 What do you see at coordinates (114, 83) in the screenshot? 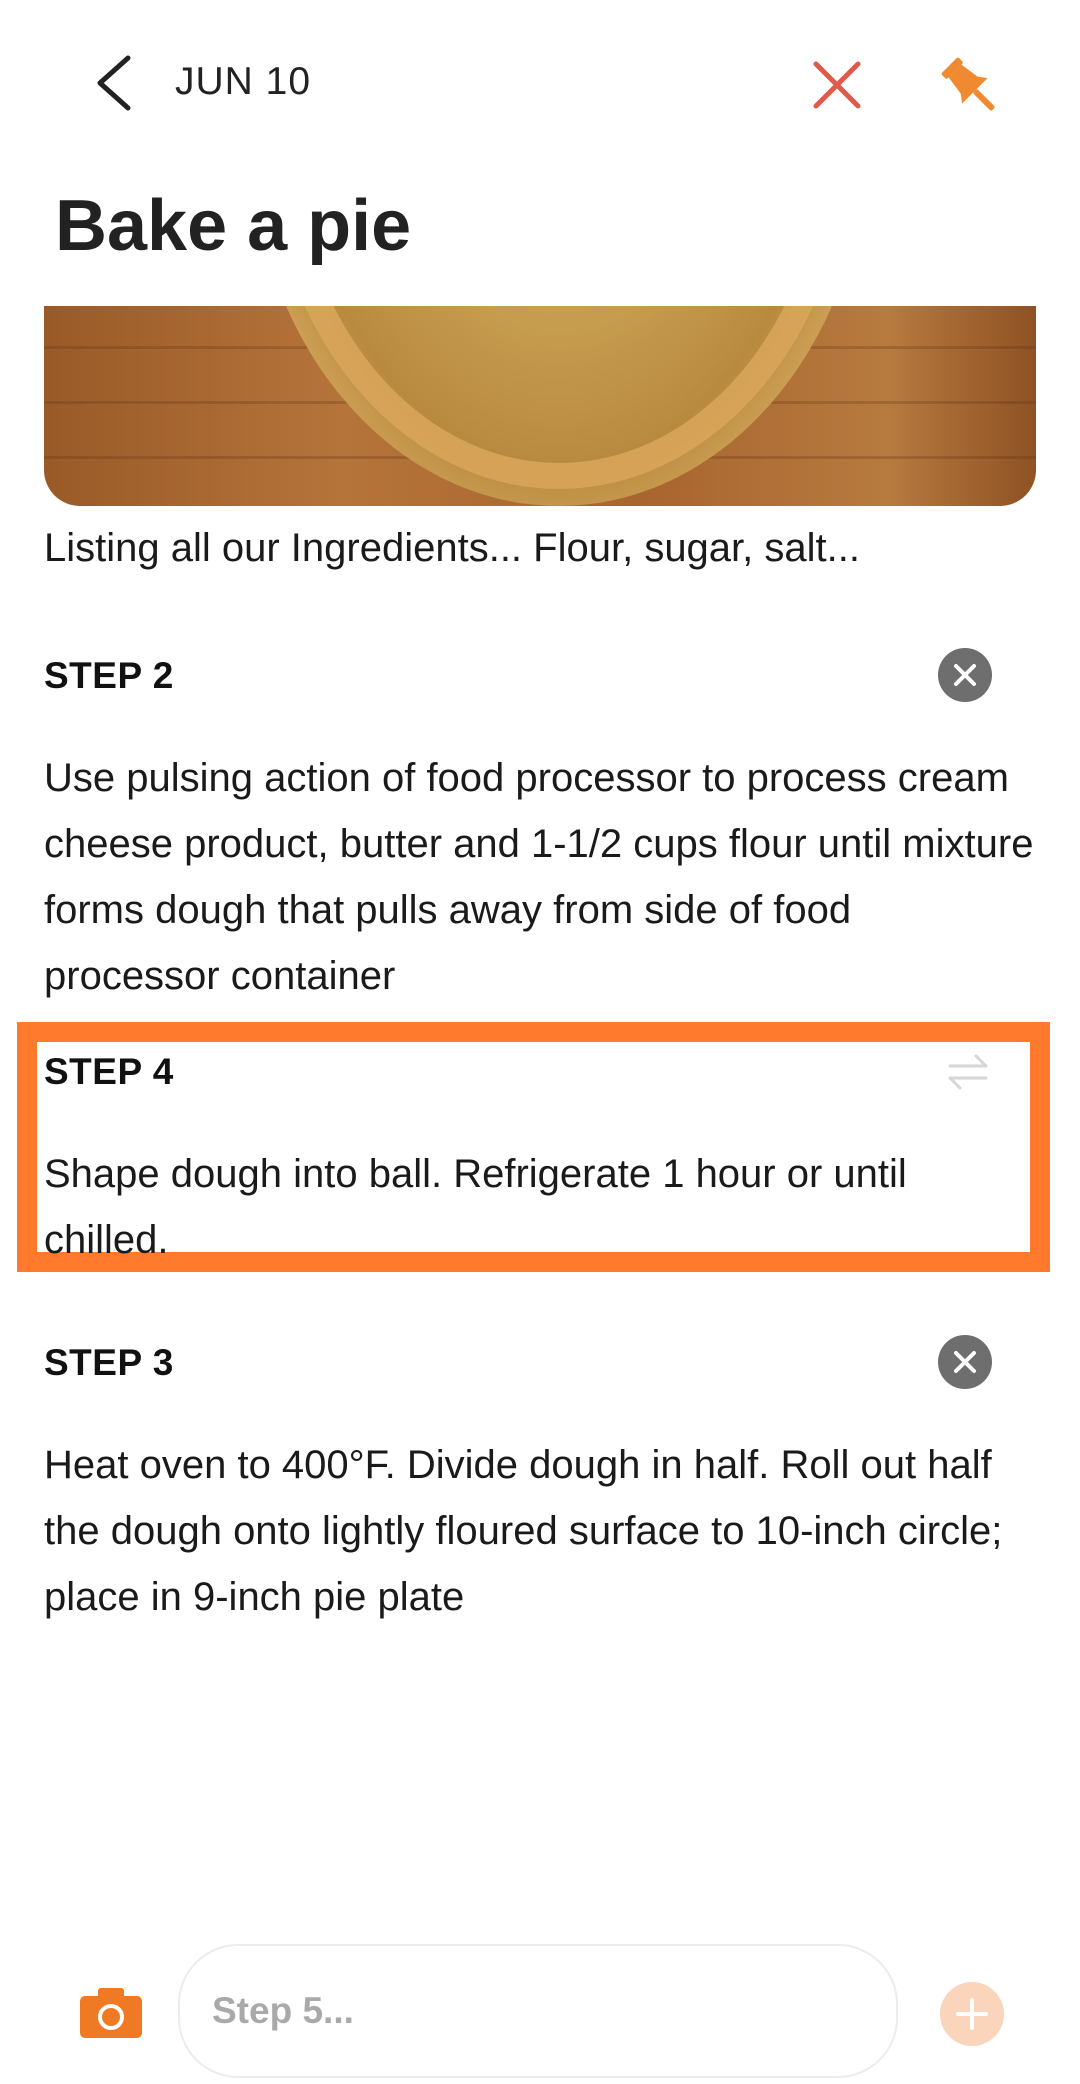
I see `chevron-left-icon` at bounding box center [114, 83].